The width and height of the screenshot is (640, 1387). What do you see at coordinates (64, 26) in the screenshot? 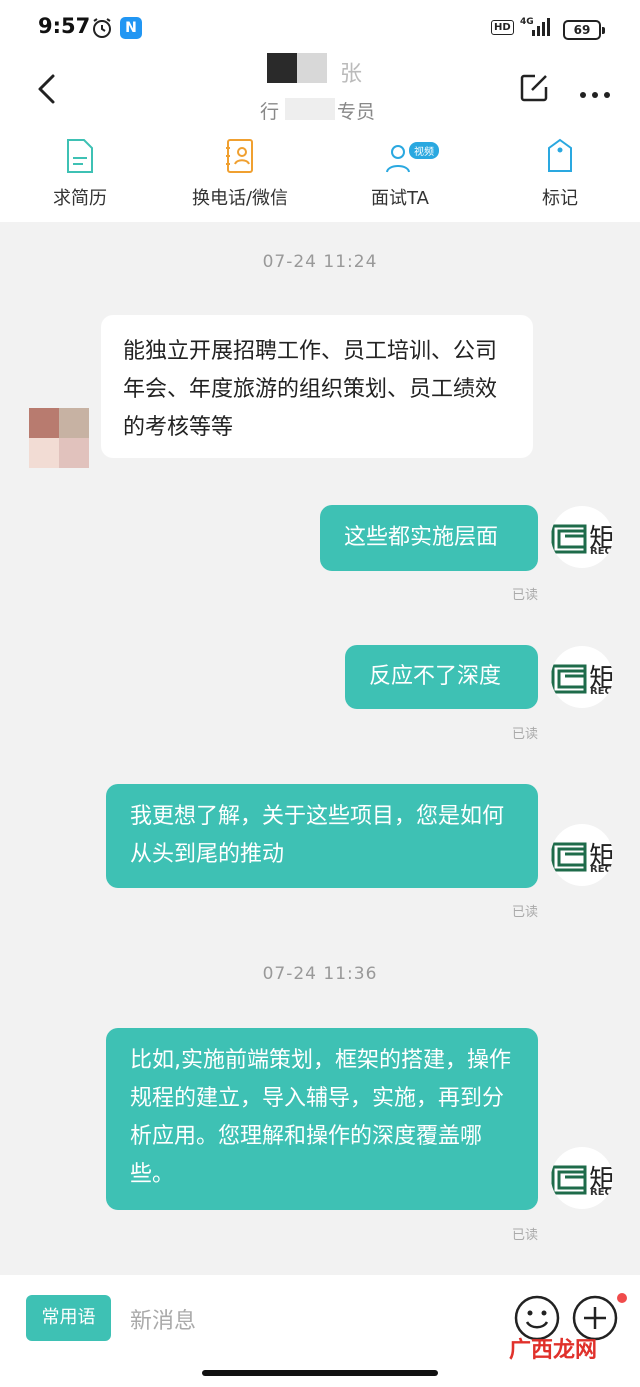
I see `status-time: 9:57` at bounding box center [64, 26].